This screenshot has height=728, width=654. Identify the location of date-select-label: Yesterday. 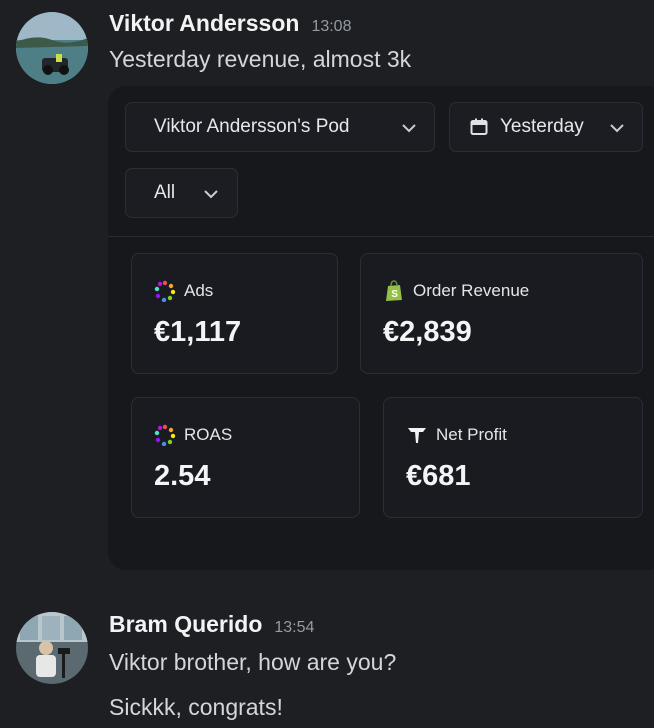
(542, 126).